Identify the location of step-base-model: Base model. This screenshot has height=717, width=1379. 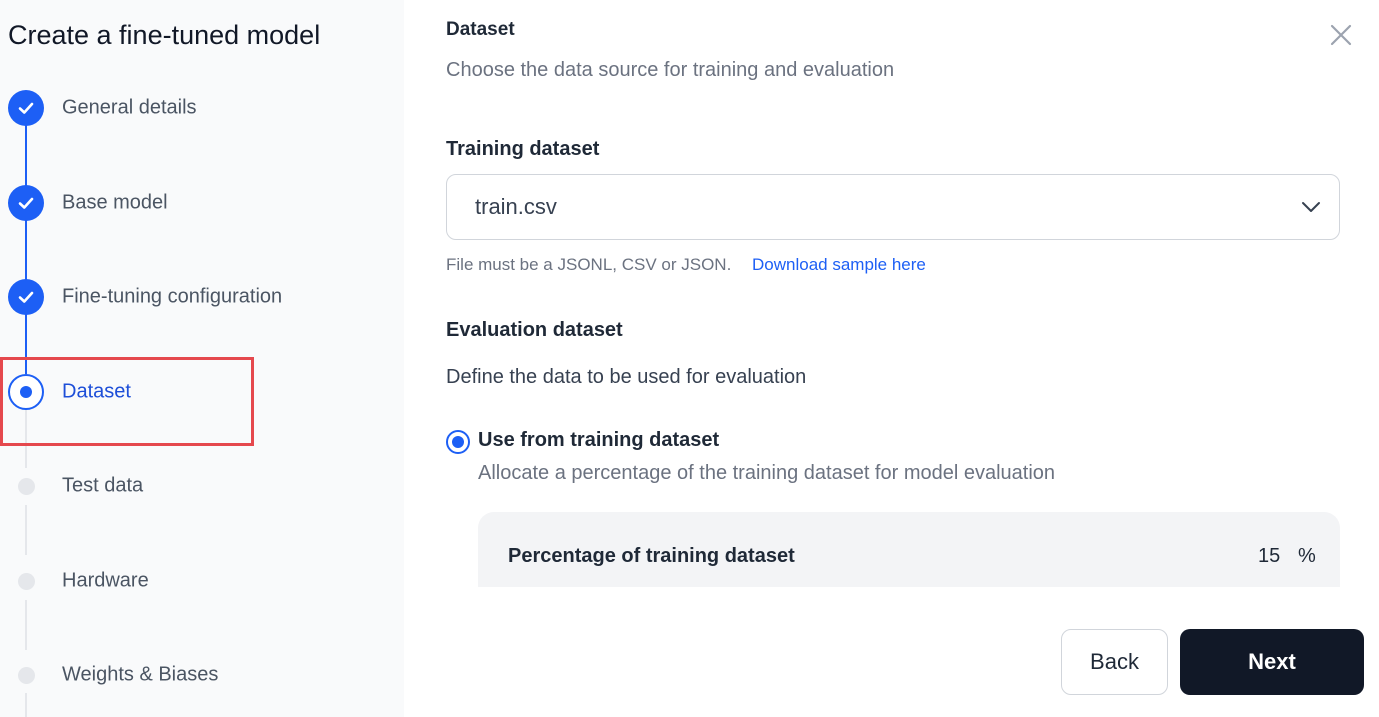
(202, 203).